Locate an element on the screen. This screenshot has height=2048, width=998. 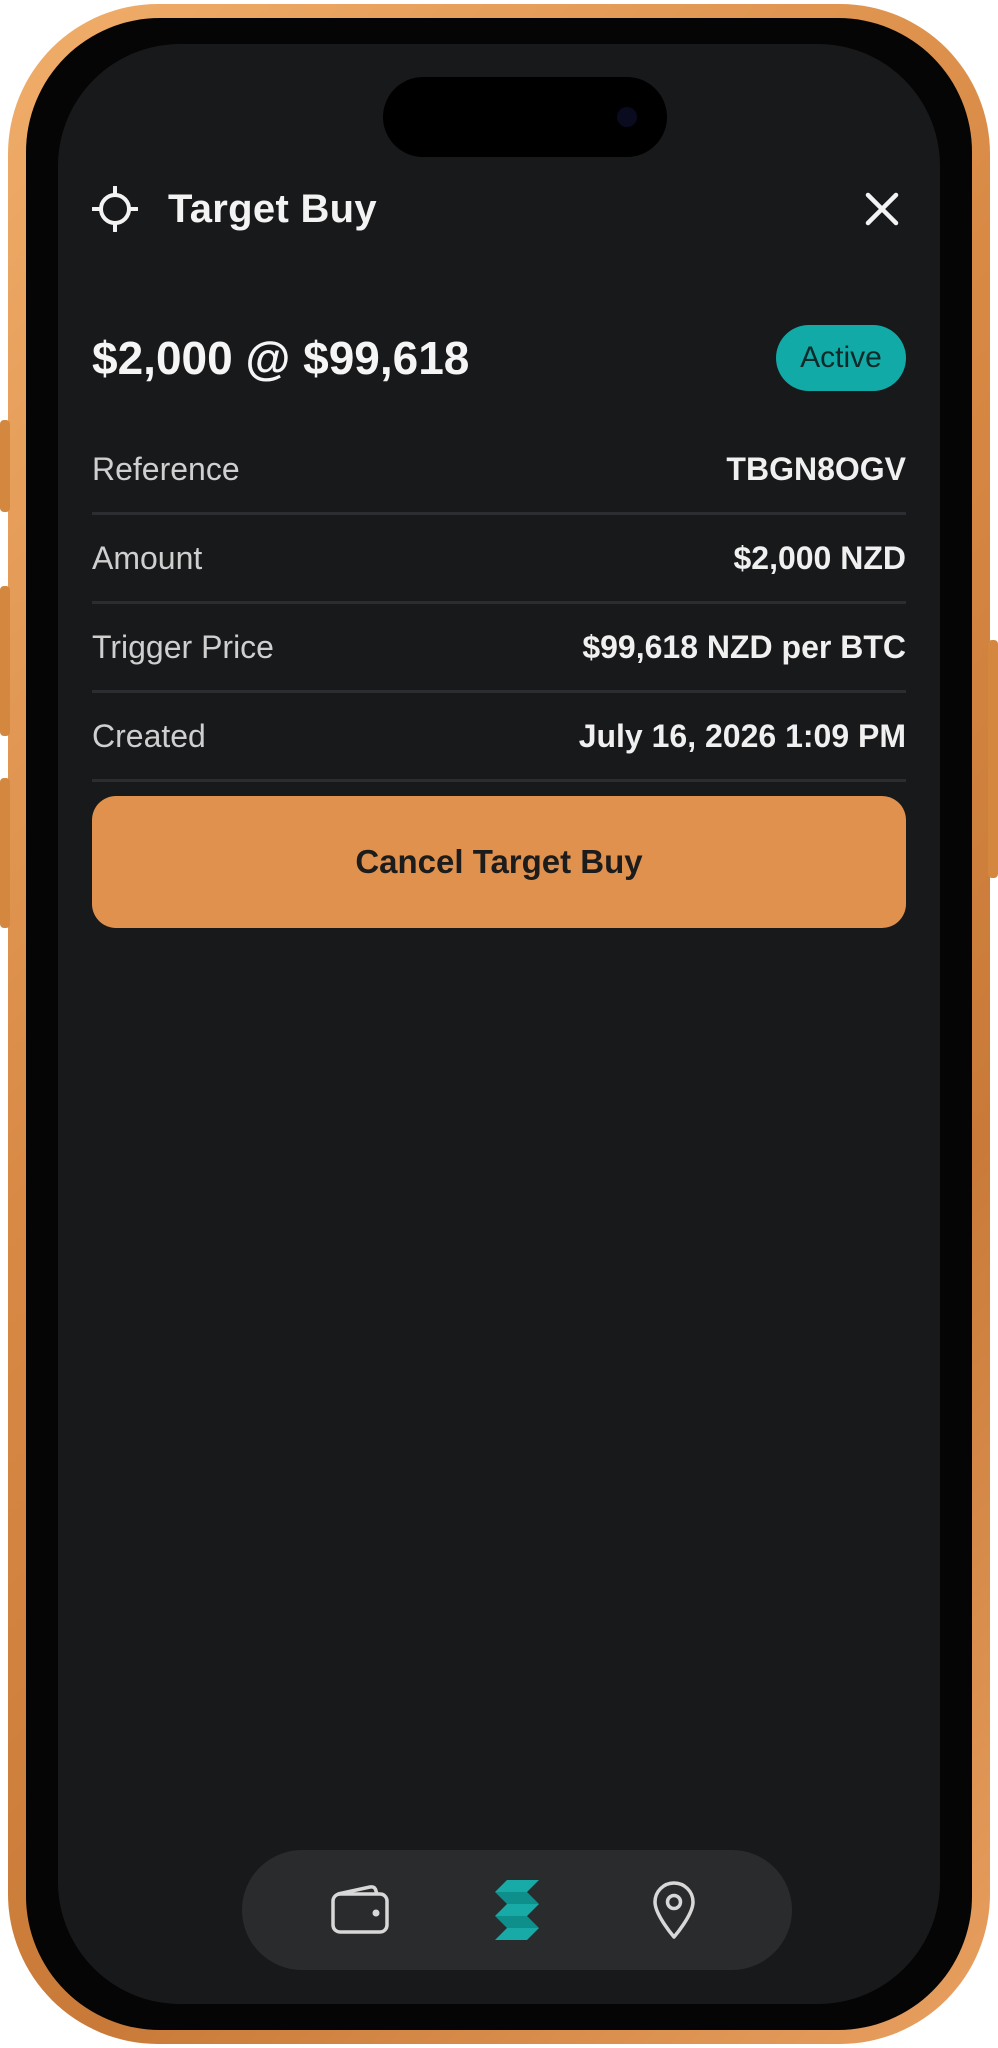
detail-value: $2,000 NZD is located at coordinates (819, 557).